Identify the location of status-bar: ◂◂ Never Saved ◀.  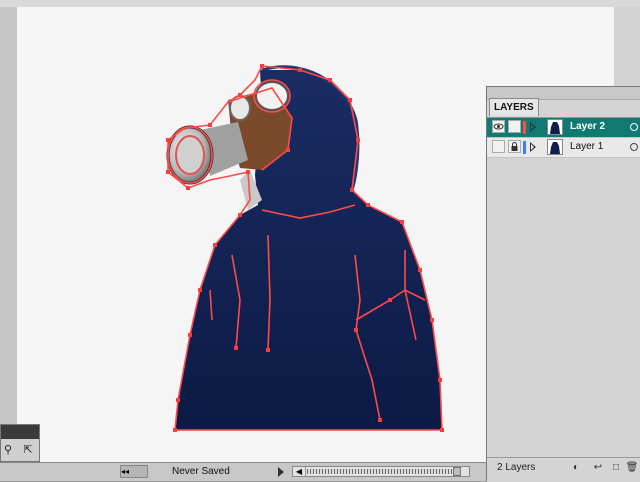
(243, 471).